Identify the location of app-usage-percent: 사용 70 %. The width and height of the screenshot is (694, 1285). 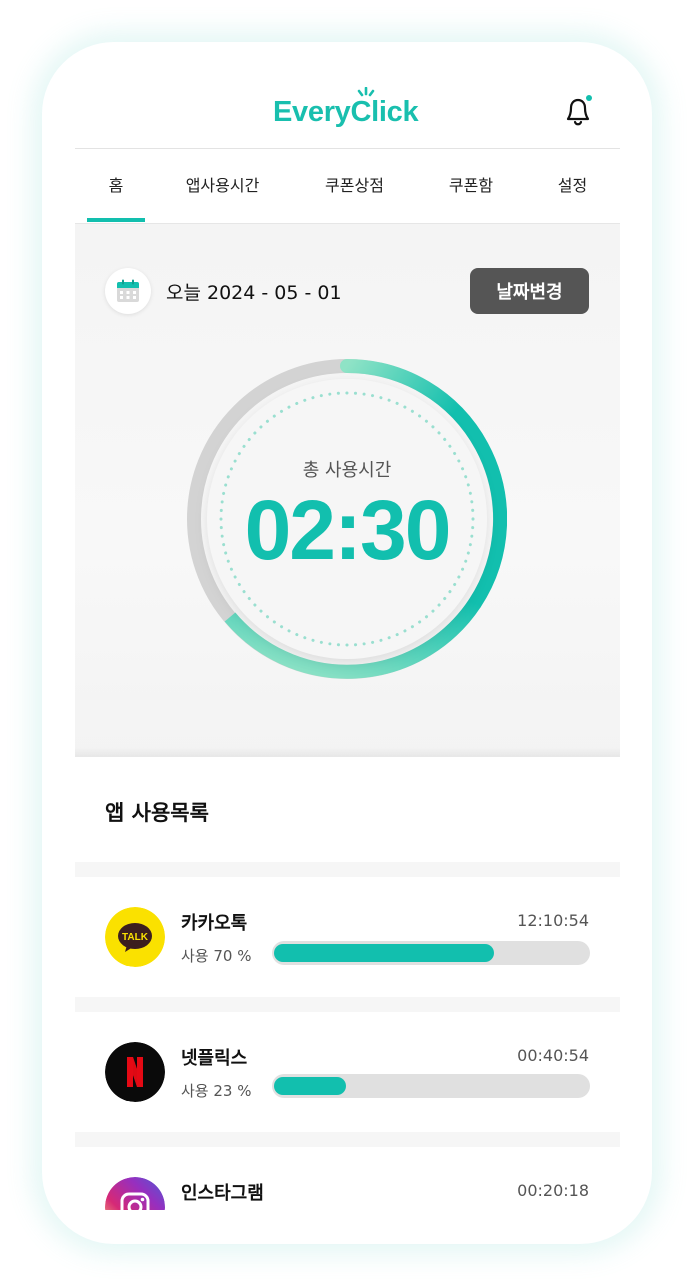
(216, 956).